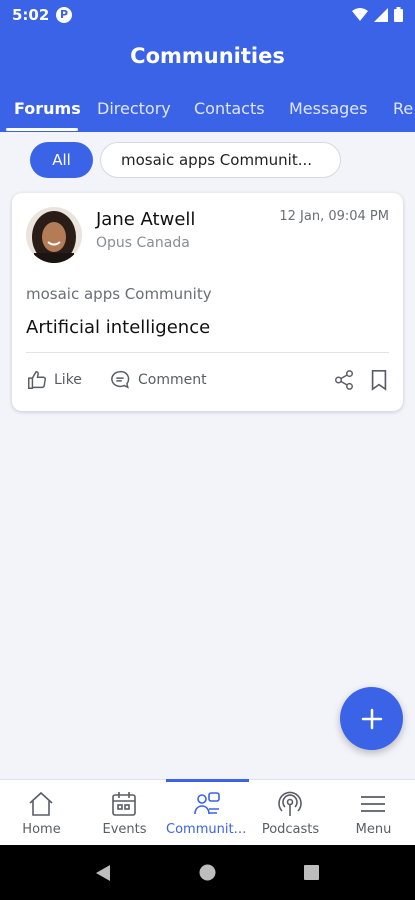 The height and width of the screenshot is (900, 415). I want to click on share-button, so click(344, 382).